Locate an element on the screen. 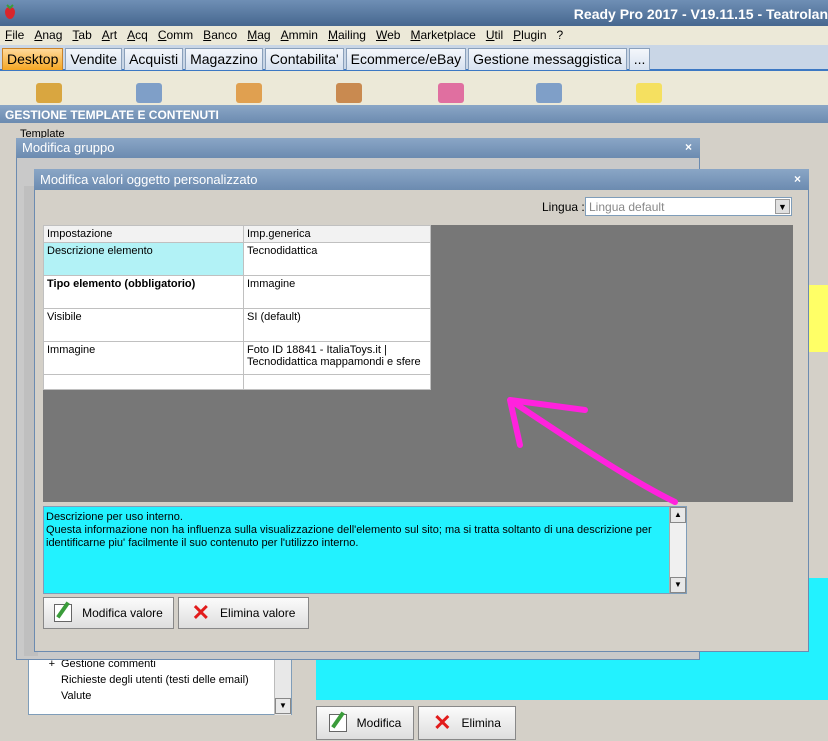  row-label: Visibile is located at coordinates (143, 325).